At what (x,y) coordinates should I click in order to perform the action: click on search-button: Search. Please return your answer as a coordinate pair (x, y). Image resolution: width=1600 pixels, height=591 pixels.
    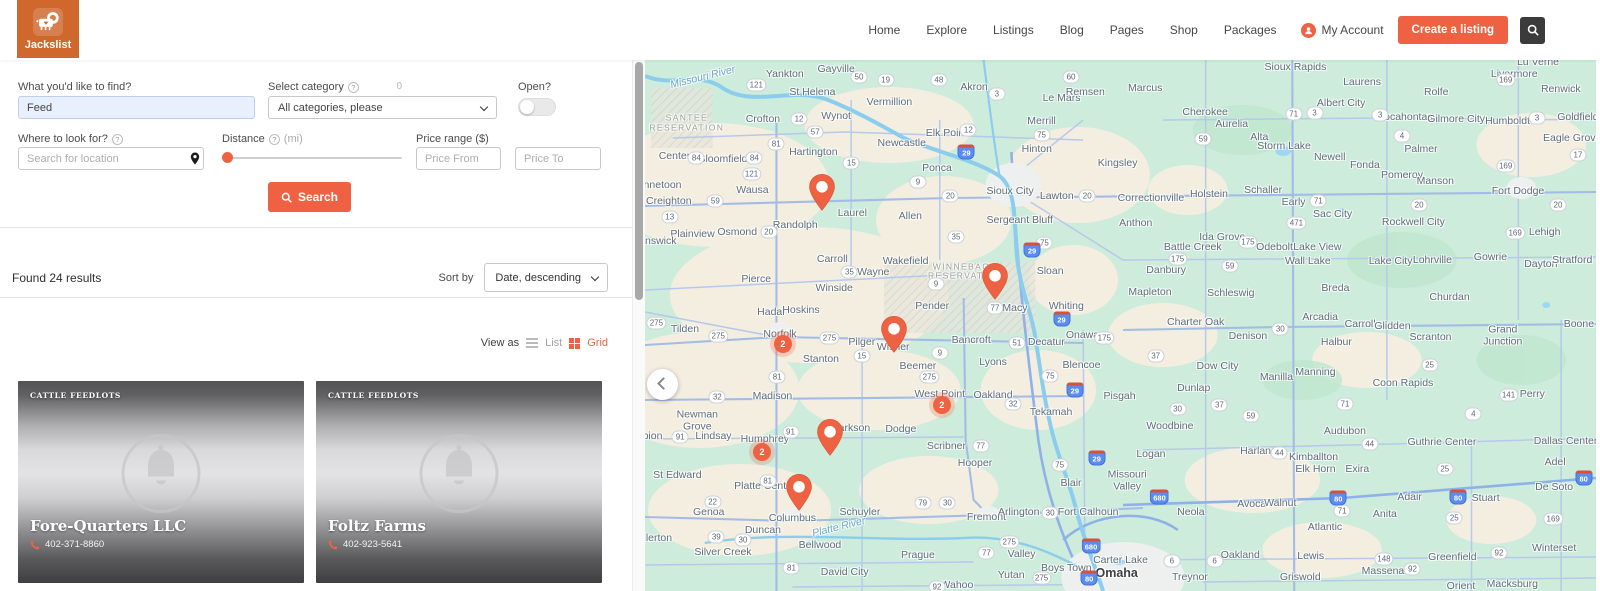
    Looking at the image, I should click on (309, 197).